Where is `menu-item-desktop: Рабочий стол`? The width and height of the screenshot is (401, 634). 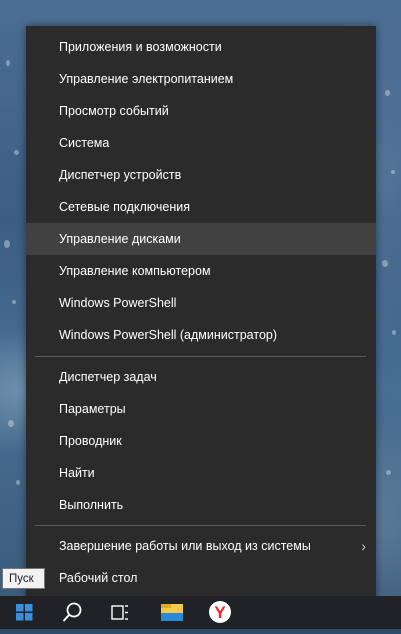
menu-item-desktop: Рабочий стол is located at coordinates (201, 578).